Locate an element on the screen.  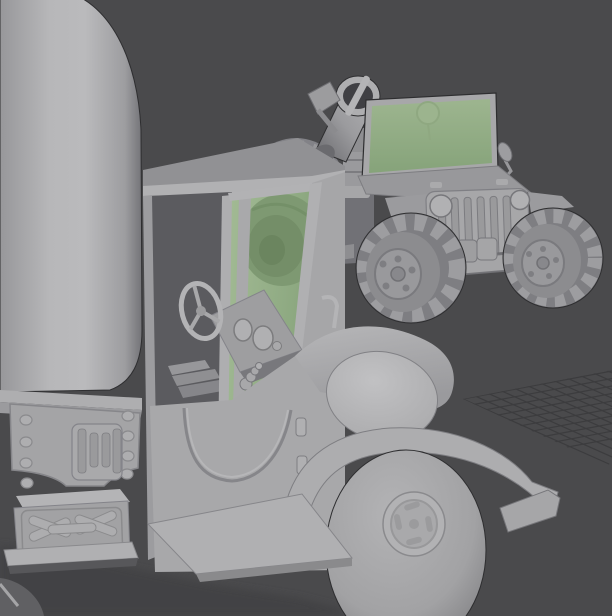
tinted-jeep-hub is located at coordinates (272, 250).